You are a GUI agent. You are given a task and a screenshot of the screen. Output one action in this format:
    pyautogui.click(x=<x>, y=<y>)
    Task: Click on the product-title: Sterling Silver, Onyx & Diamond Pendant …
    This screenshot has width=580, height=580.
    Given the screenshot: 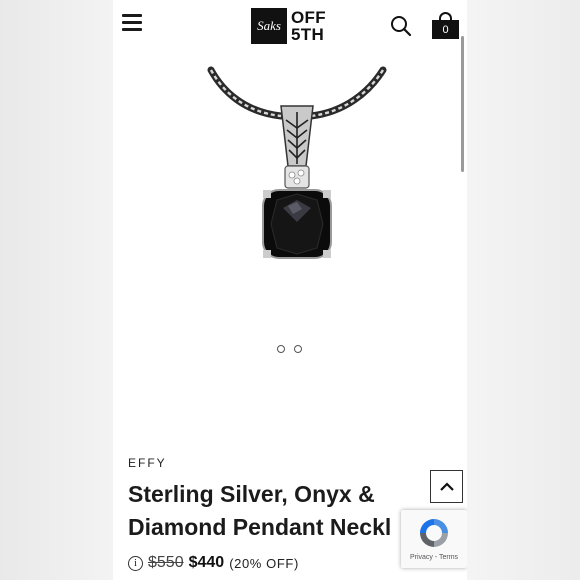 What is the action you would take?
    pyautogui.click(x=278, y=511)
    